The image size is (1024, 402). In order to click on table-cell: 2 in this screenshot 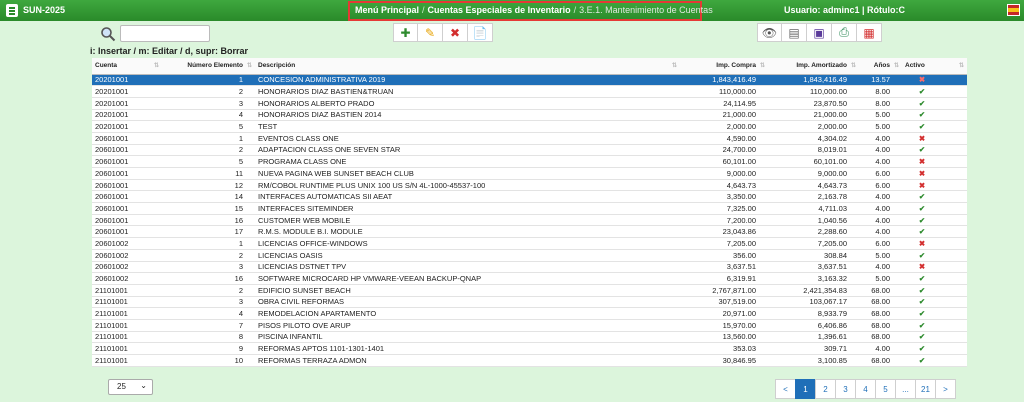, I will do `click(208, 91)`.